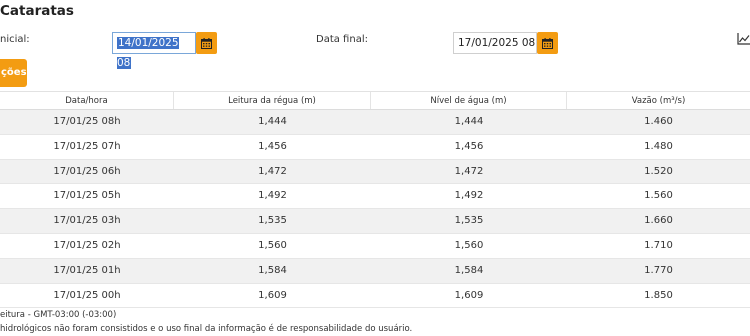  Describe the element at coordinates (658, 221) in the screenshot. I see `cell-flow: 1.660` at that location.